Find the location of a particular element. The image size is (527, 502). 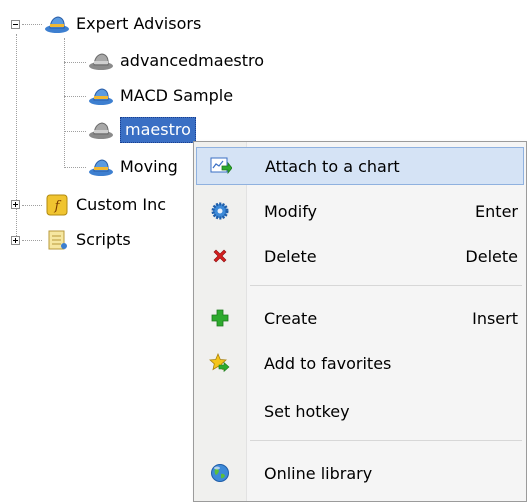

menu-item-add-to-favorites: Add to favorites is located at coordinates (360, 363).